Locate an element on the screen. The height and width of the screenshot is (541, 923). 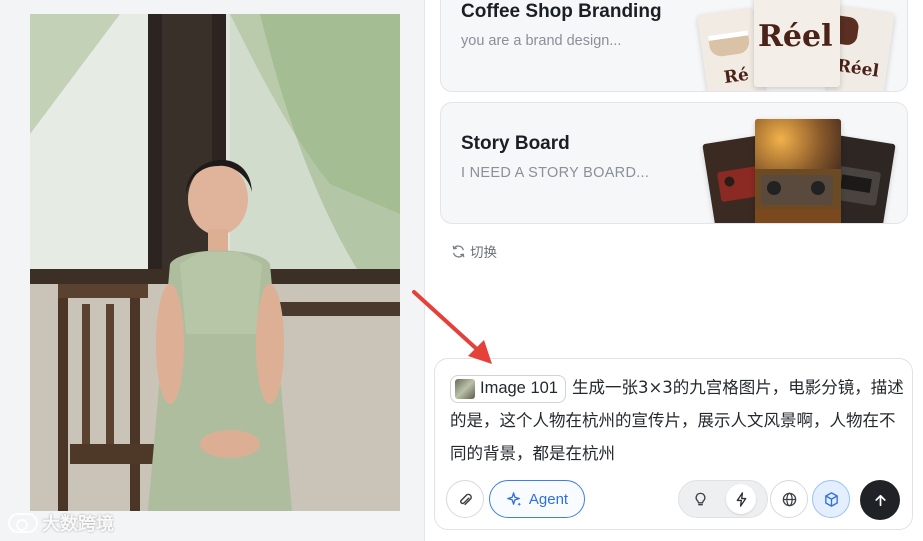
refresh-icon is located at coordinates (458, 251).